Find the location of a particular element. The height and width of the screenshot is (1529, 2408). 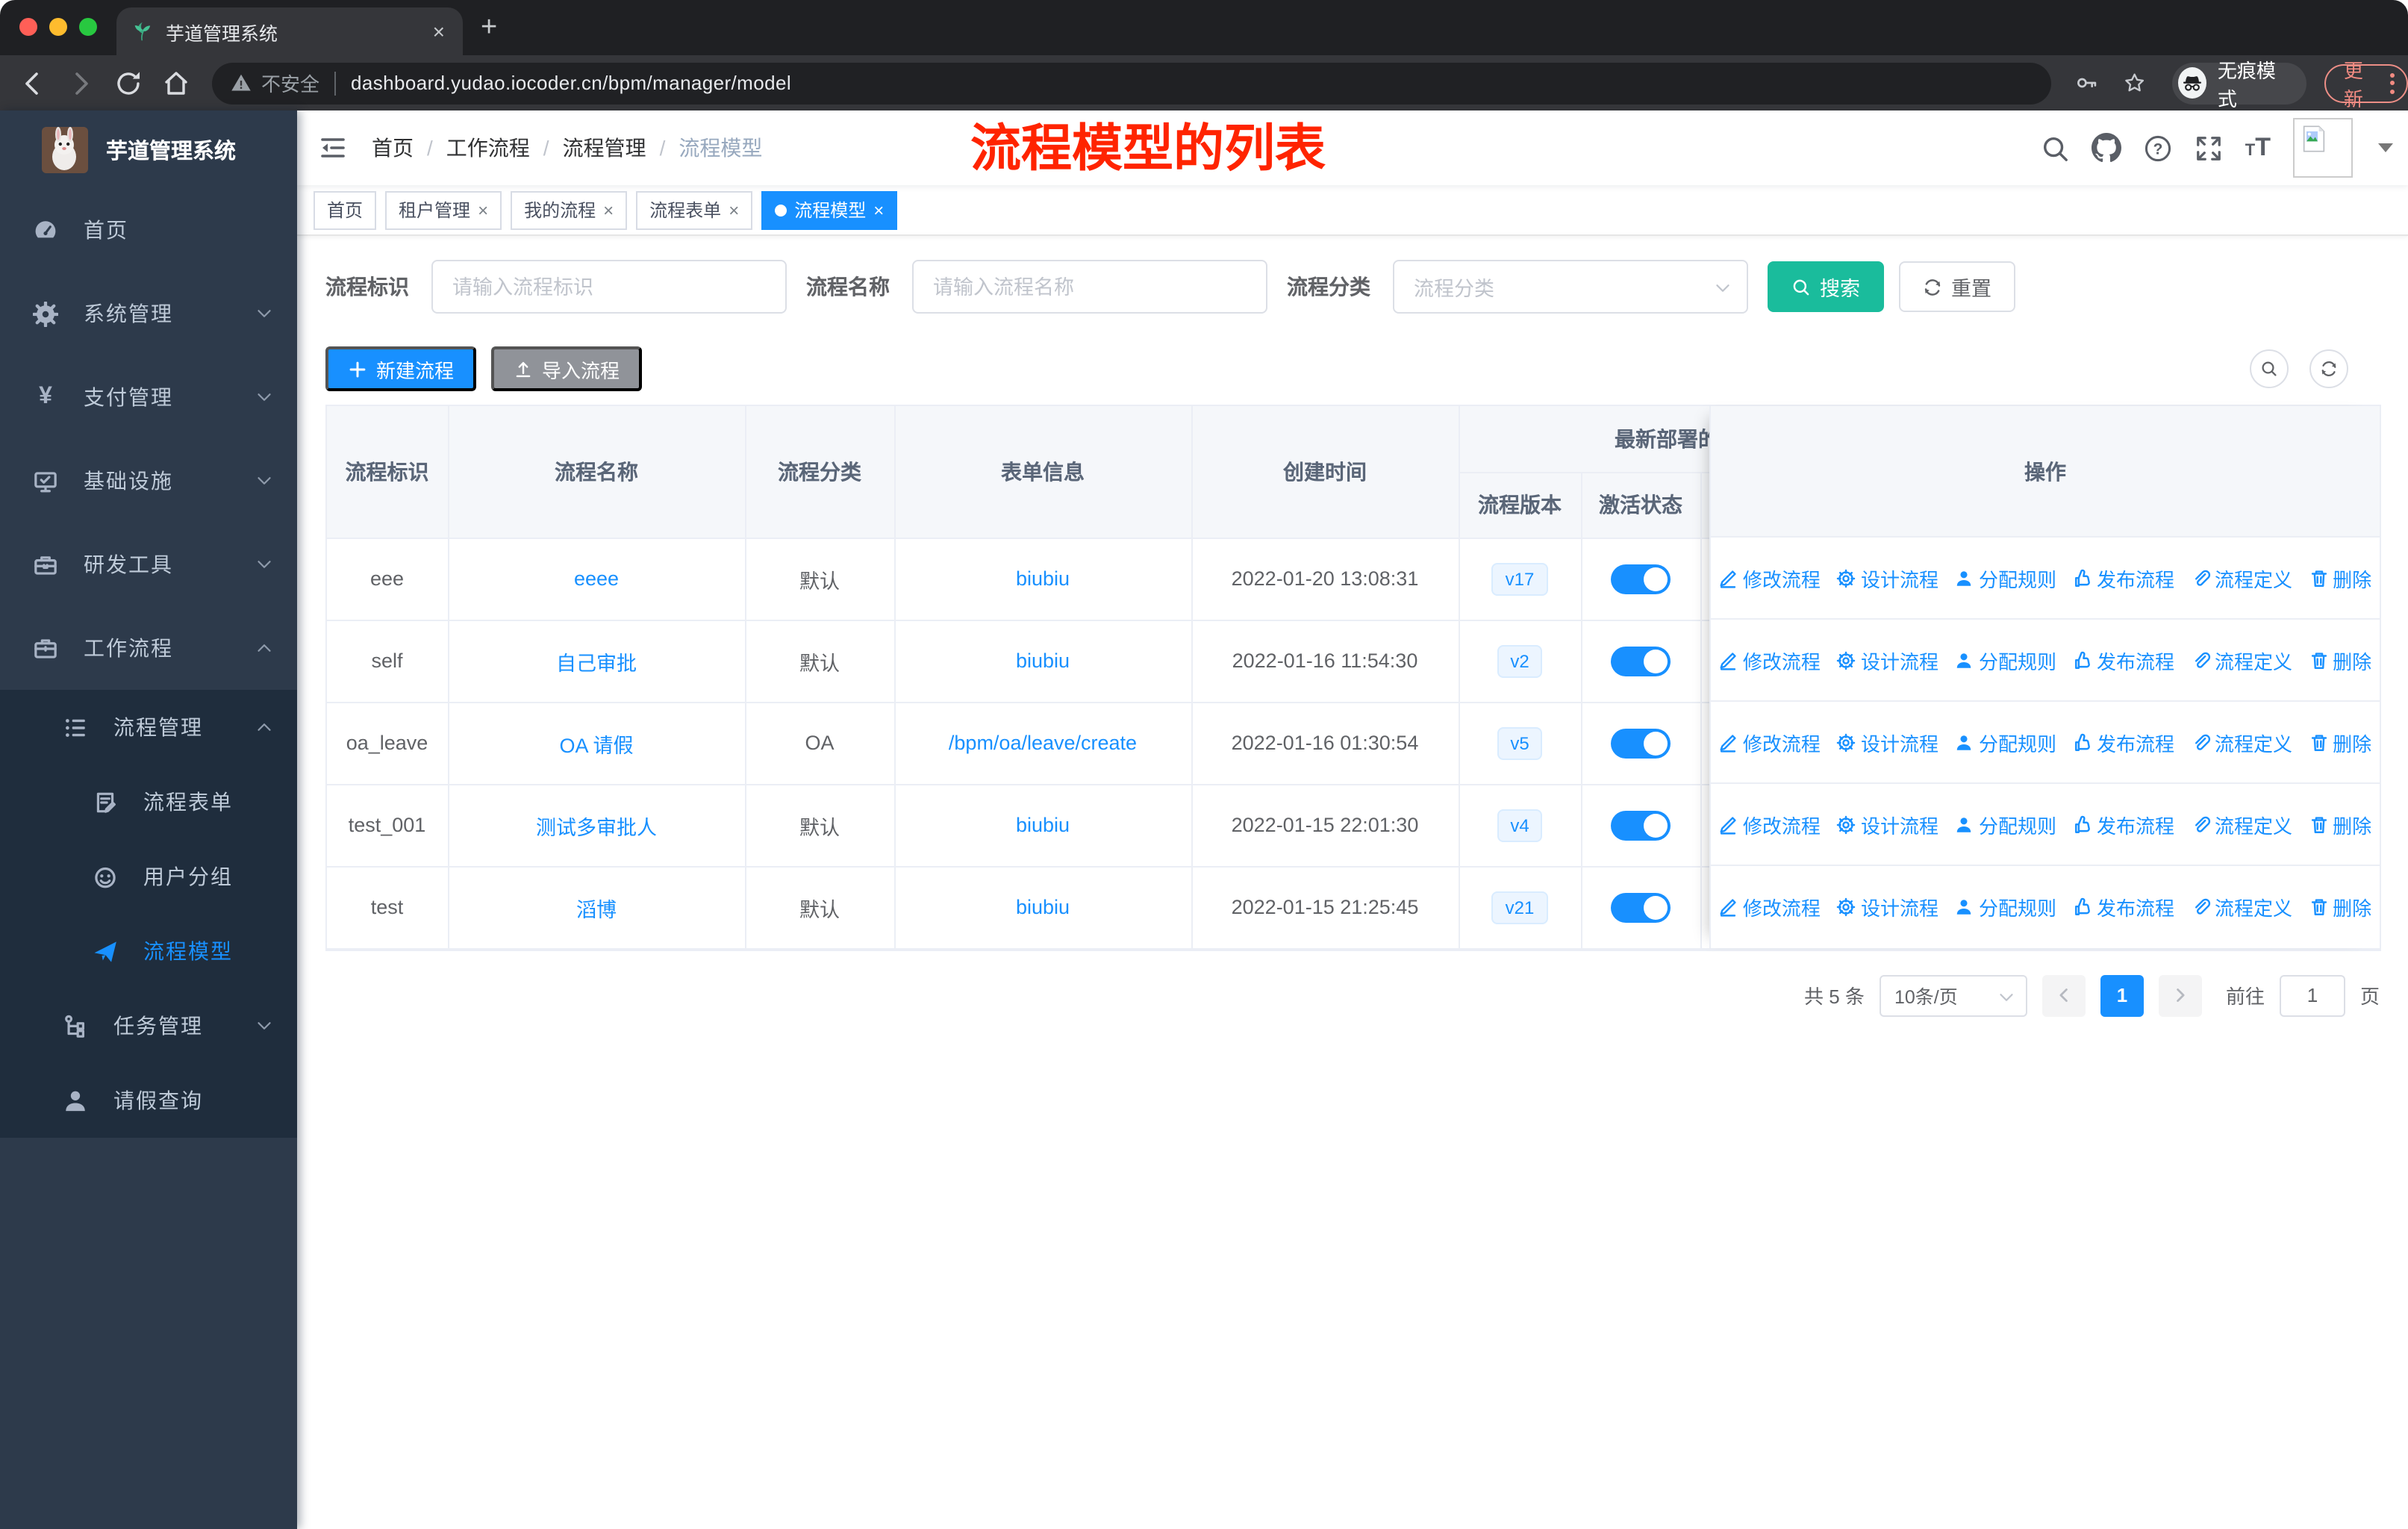

process-name-link: eeee is located at coordinates (596, 578).